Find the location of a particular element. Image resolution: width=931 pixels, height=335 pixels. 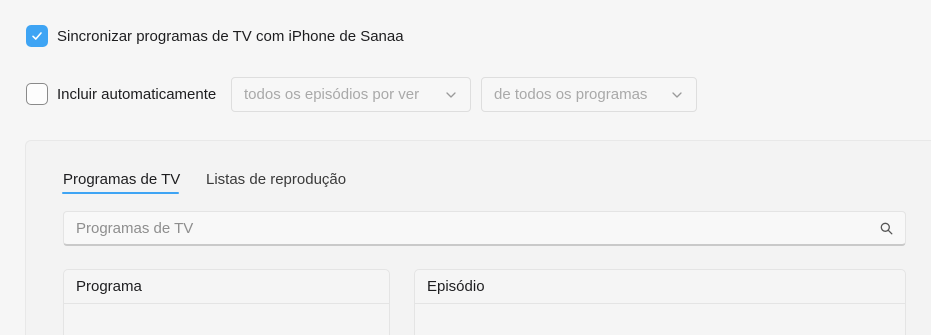

auto-include-row: Incluir automaticamente is located at coordinates (121, 94).